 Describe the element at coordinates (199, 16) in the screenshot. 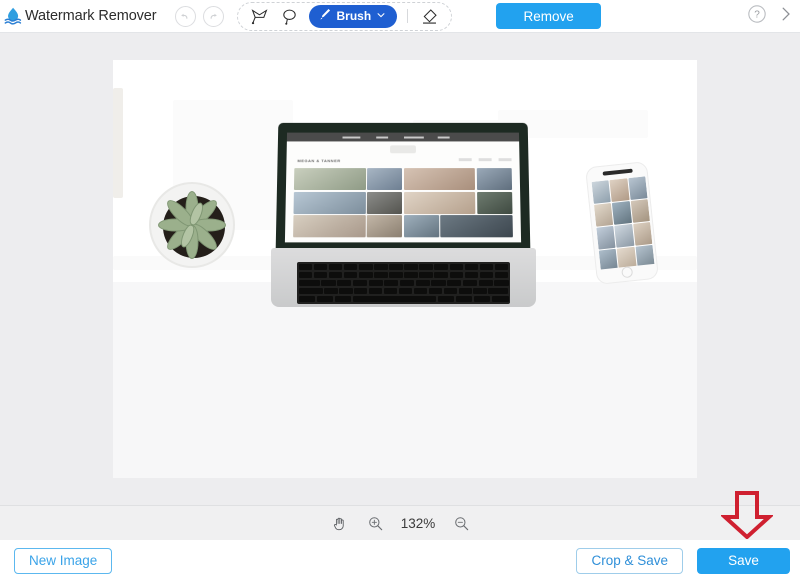

I see `history-buttons` at that location.